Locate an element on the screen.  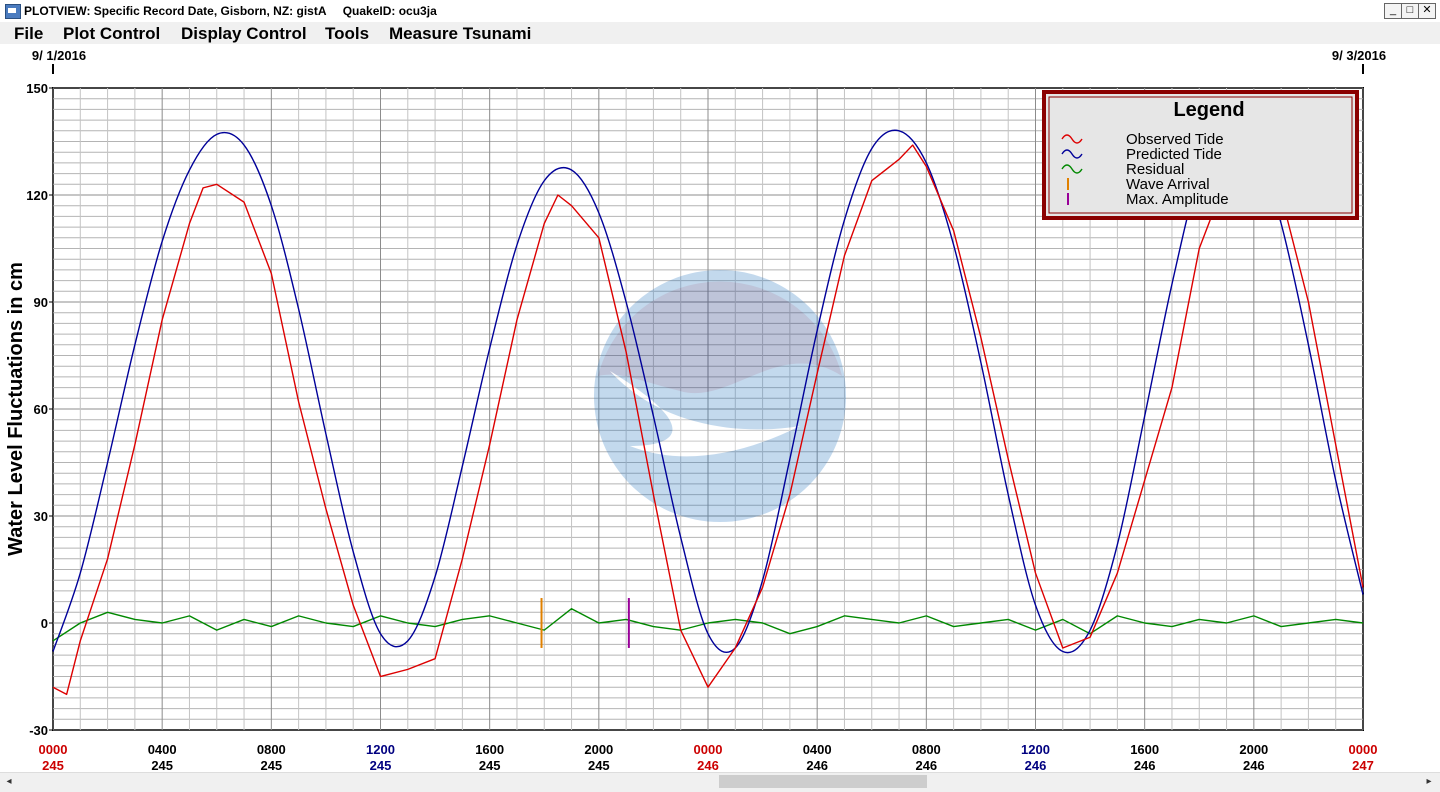
scroll-right-arrow-icon: ▸ is located at coordinates (1429, 782).